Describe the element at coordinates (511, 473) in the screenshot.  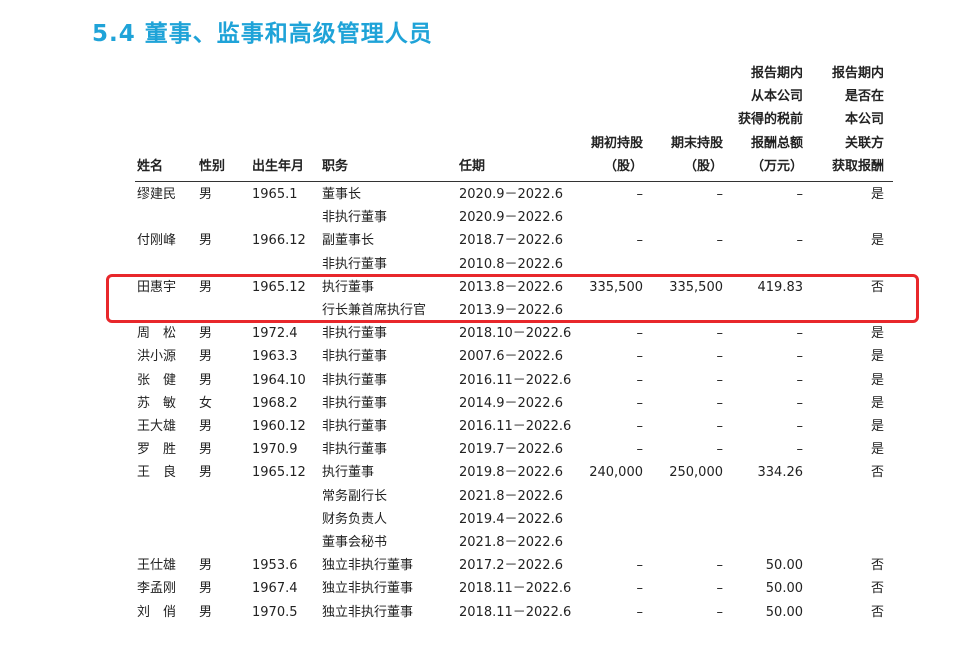
I see `cell-term: 2019.8－2022.6` at that location.